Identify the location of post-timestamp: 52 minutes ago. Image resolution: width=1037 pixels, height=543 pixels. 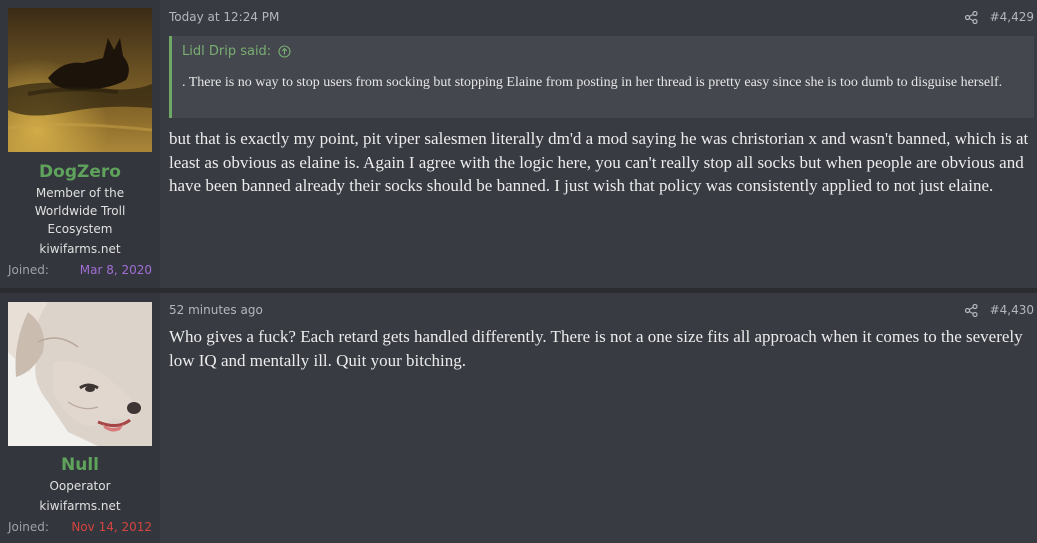
(216, 310).